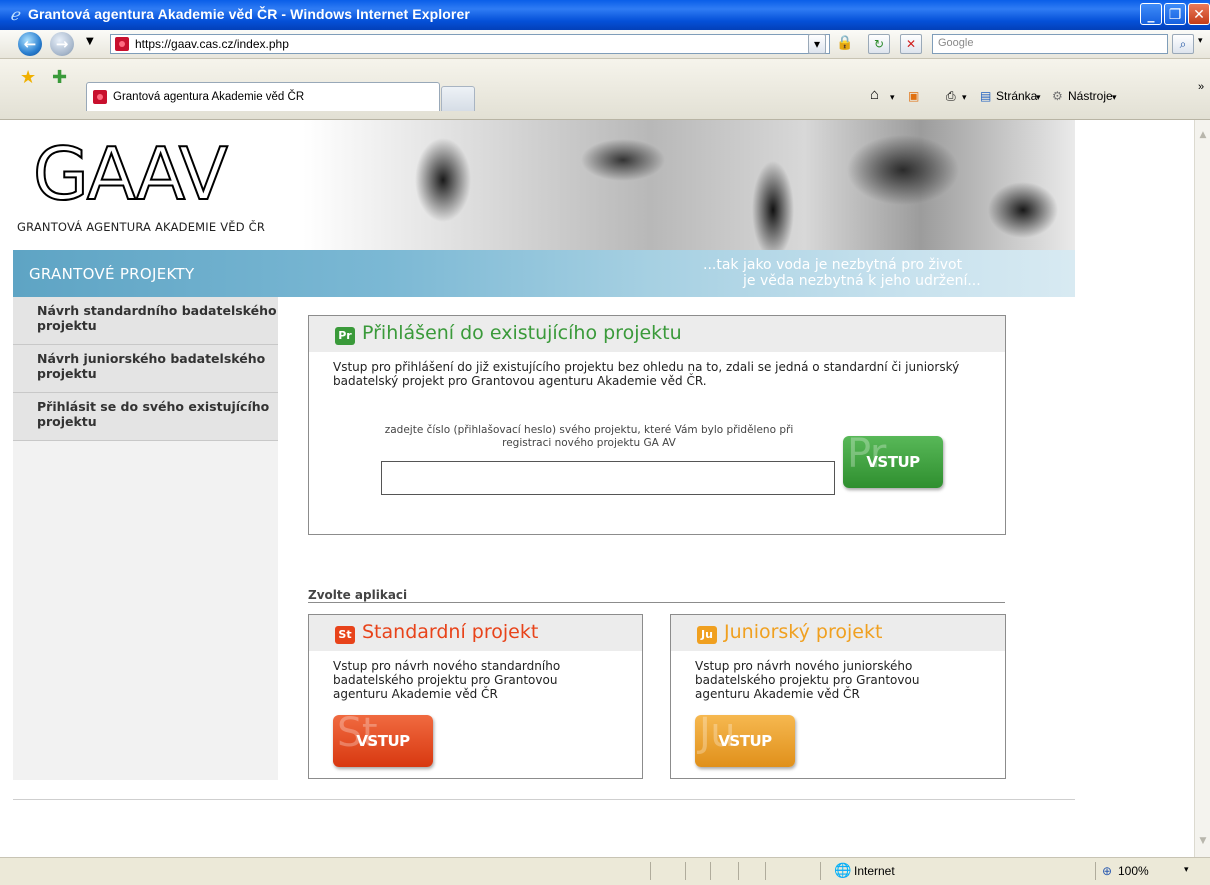 This screenshot has width=1210, height=885. Describe the element at coordinates (1107, 871) in the screenshot. I see `zoom-icon: ⊕` at that location.